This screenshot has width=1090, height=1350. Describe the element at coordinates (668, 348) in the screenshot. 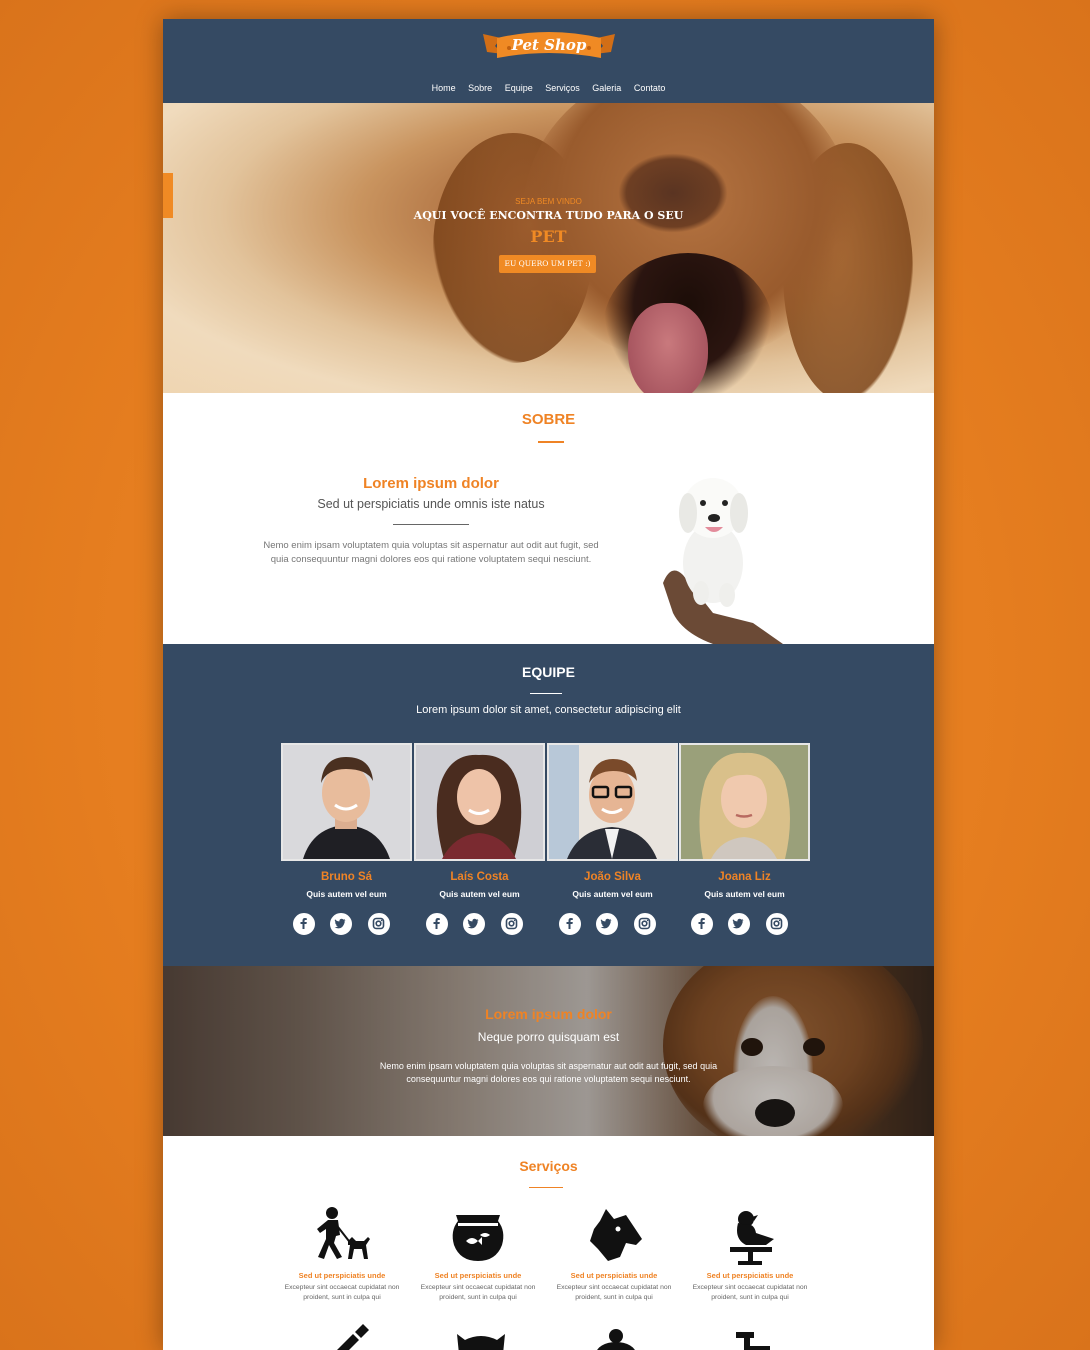

I see `hero-dog-tongue` at that location.